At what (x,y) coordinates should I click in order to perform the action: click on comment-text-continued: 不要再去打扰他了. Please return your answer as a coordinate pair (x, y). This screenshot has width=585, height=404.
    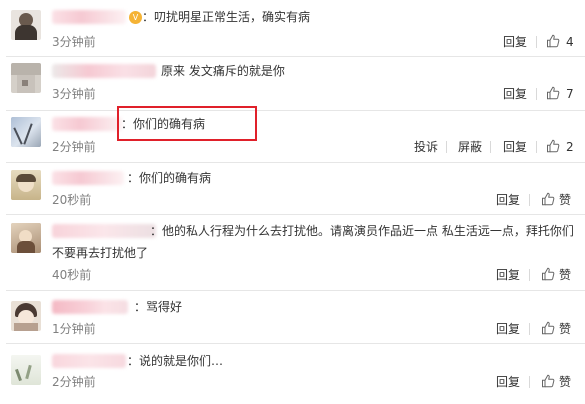
    Looking at the image, I should click on (100, 253).